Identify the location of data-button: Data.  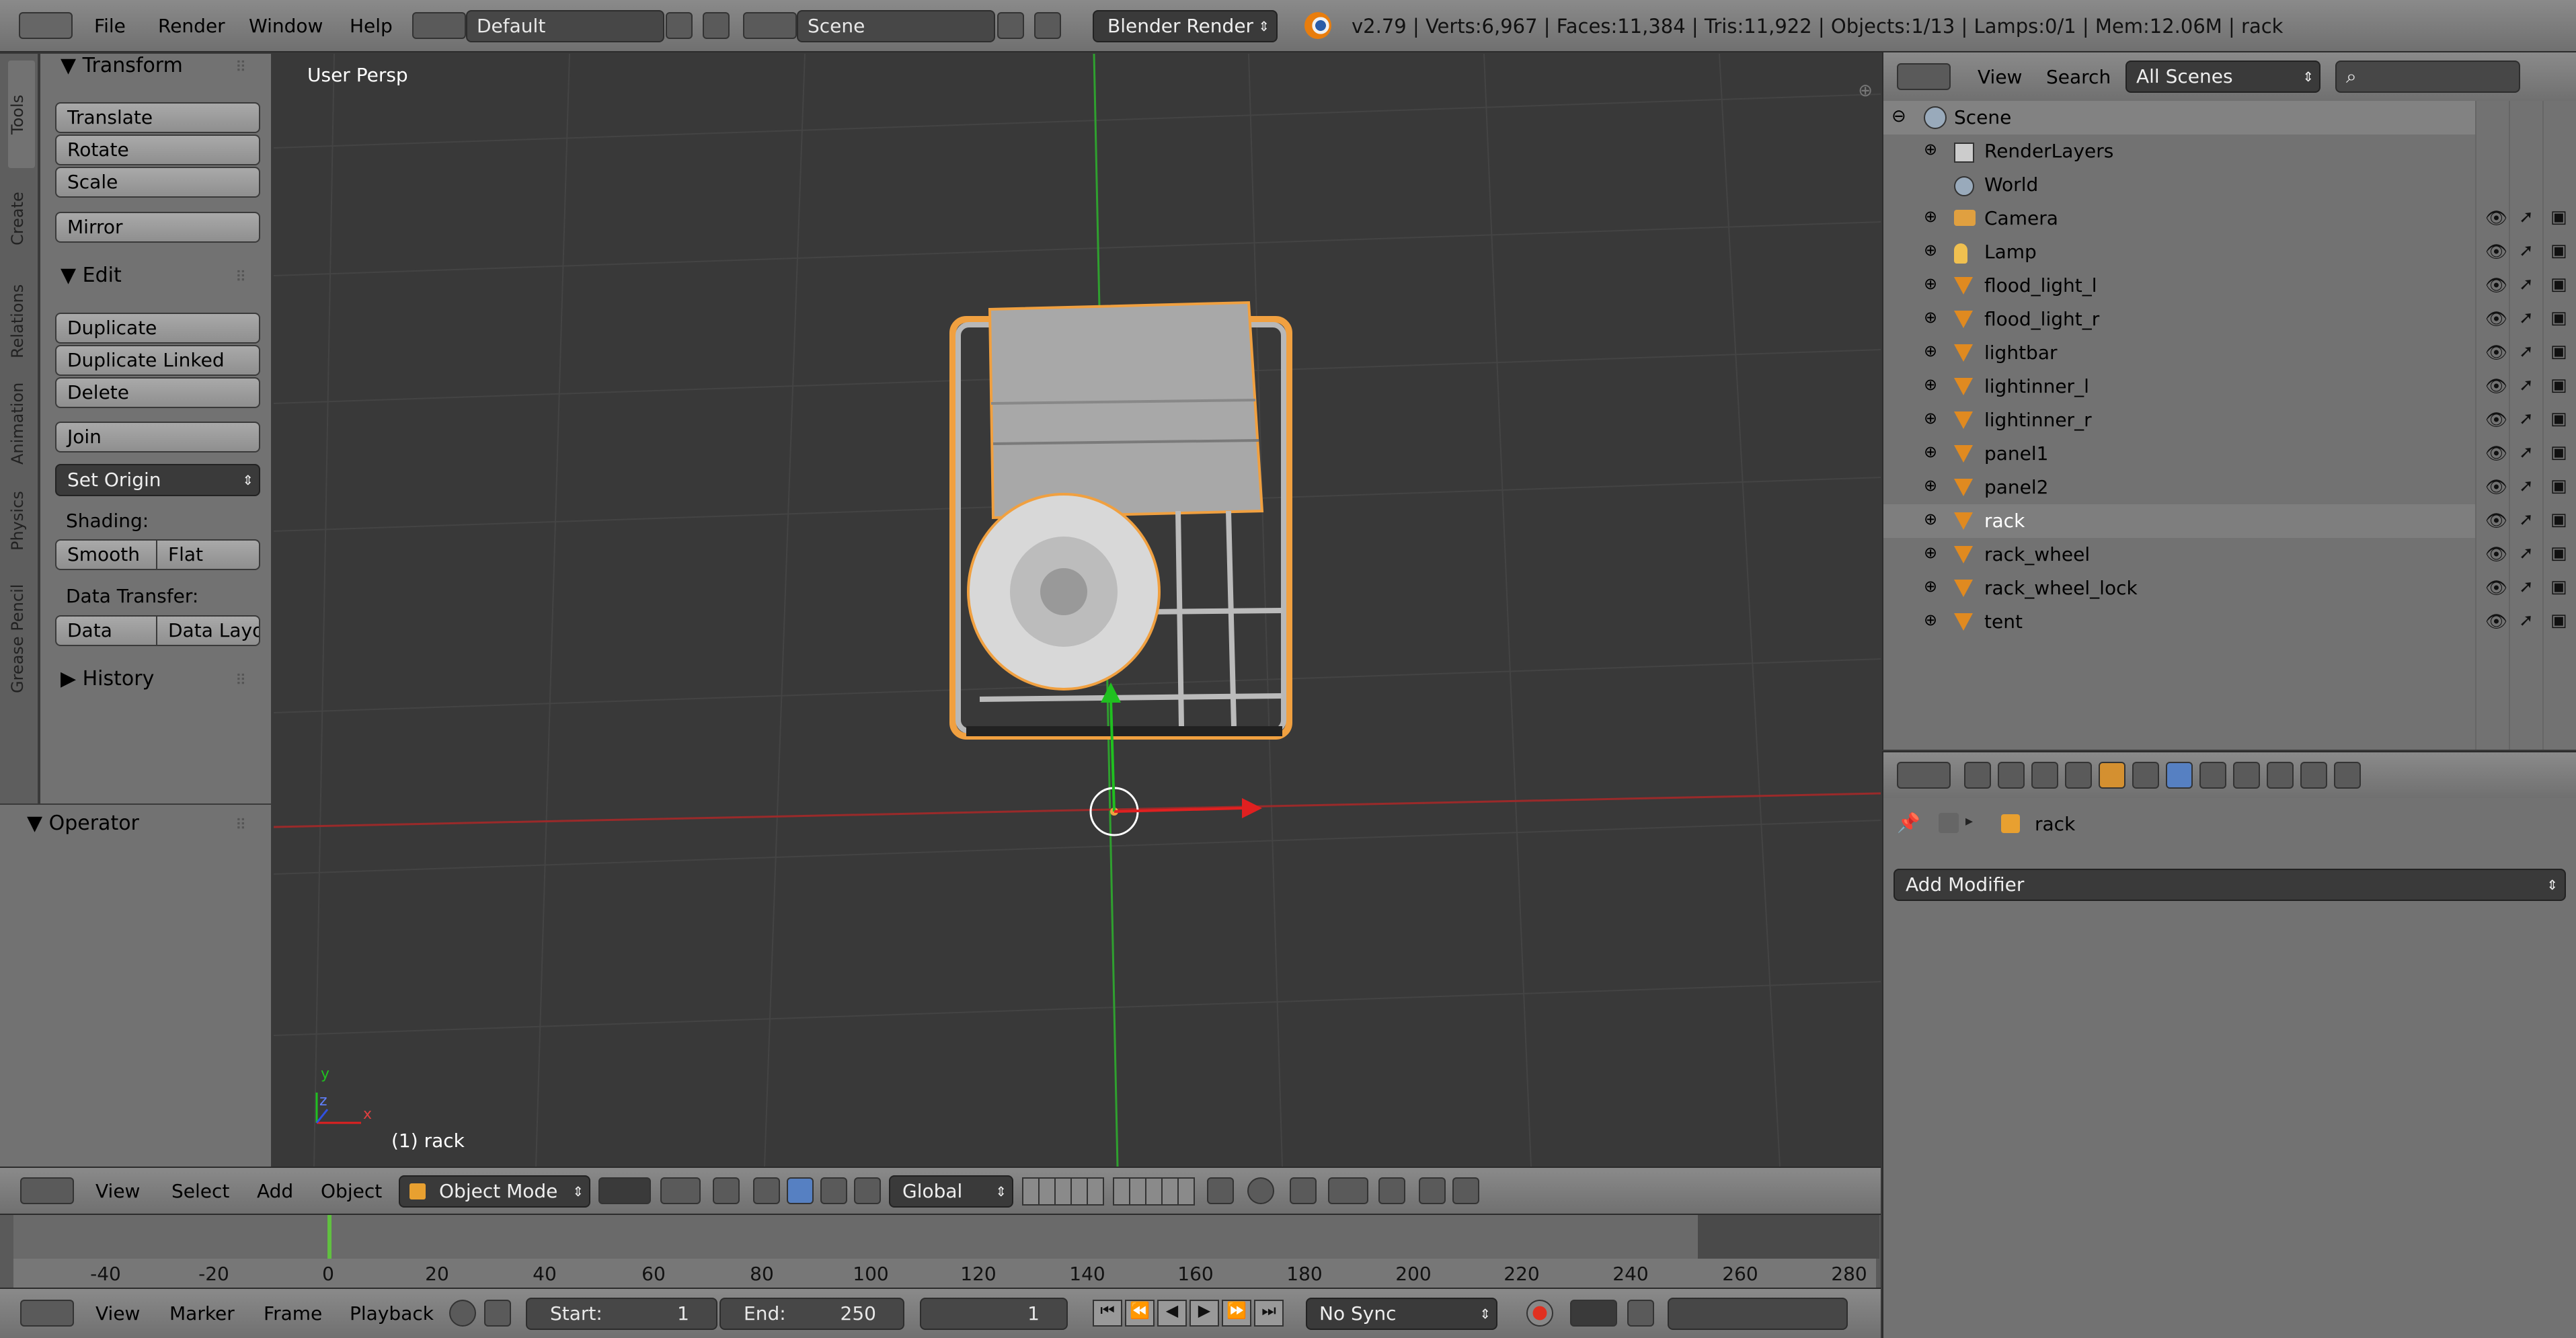
(106, 630).